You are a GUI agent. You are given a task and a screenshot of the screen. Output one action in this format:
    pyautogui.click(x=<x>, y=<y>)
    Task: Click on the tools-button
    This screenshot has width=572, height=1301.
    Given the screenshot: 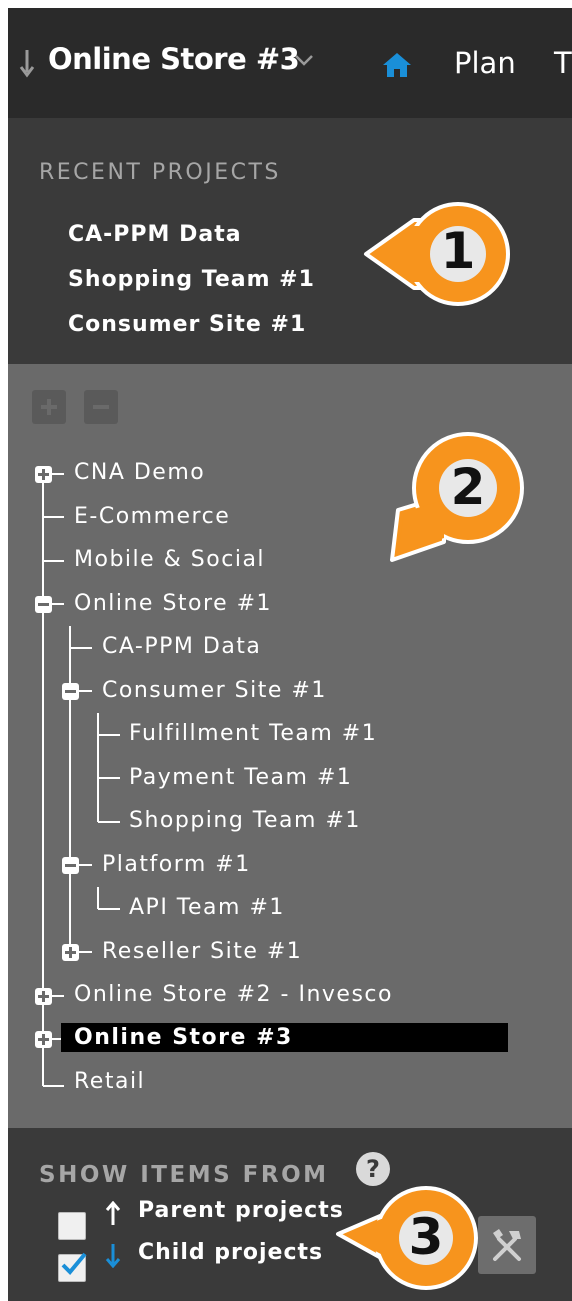 What is the action you would take?
    pyautogui.click(x=507, y=1245)
    